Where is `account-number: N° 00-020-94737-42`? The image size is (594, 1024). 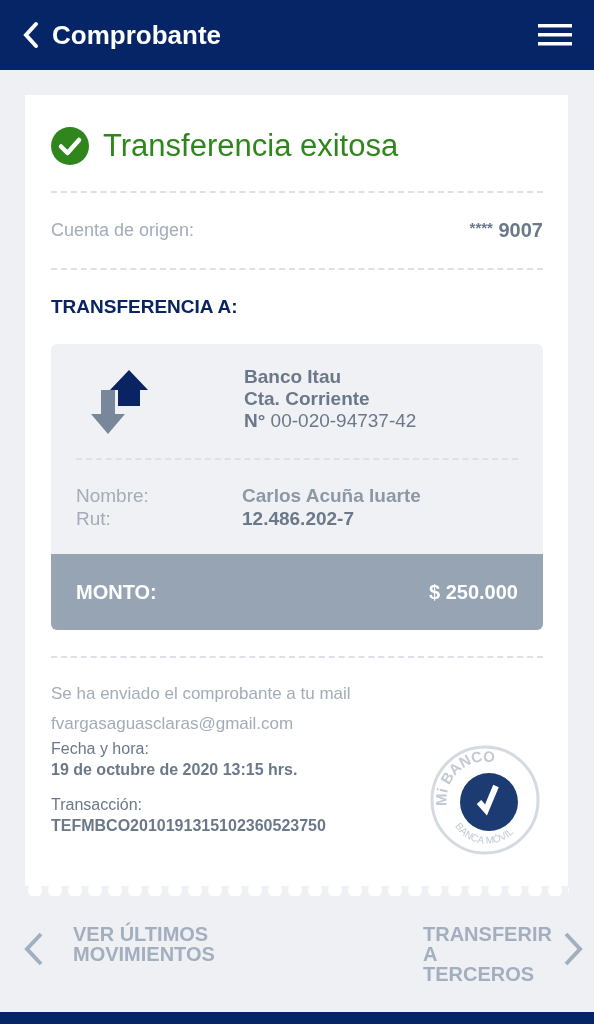
account-number: N° 00-020-94737-42 is located at coordinates (330, 421).